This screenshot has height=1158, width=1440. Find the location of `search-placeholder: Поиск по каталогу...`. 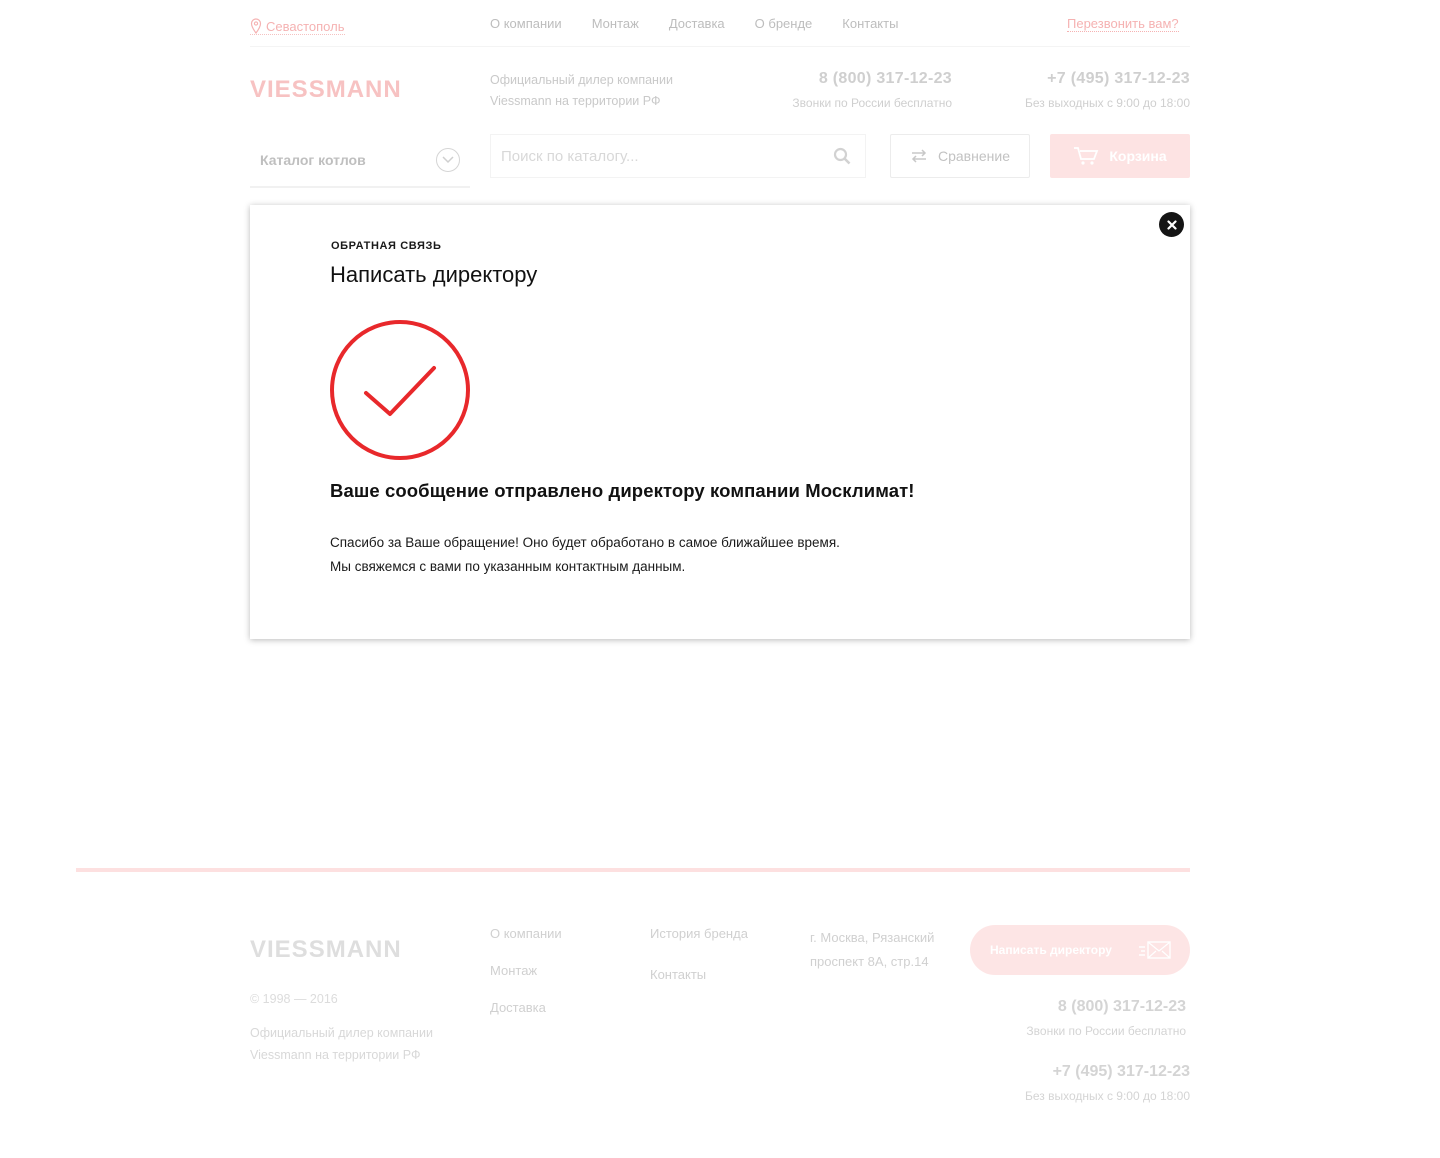

search-placeholder: Поиск по каталогу... is located at coordinates (570, 156).